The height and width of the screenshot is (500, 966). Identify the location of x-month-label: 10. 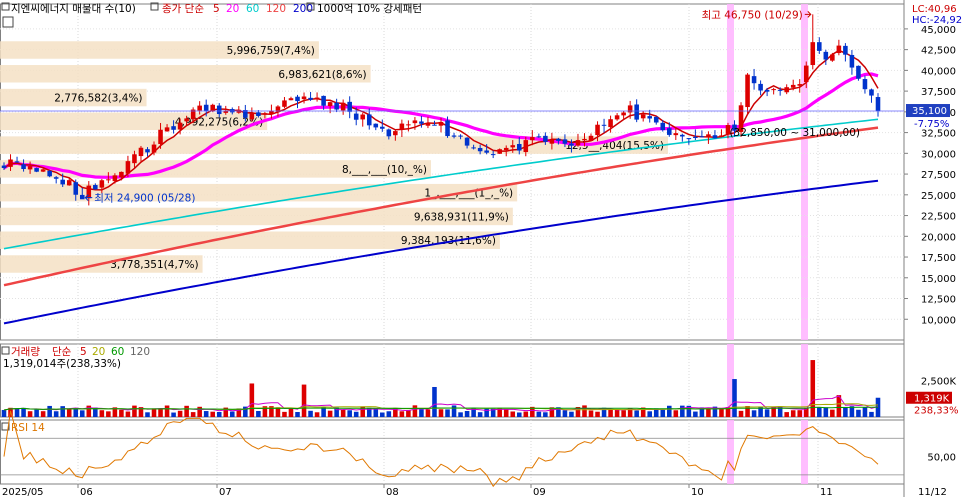
(697, 492).